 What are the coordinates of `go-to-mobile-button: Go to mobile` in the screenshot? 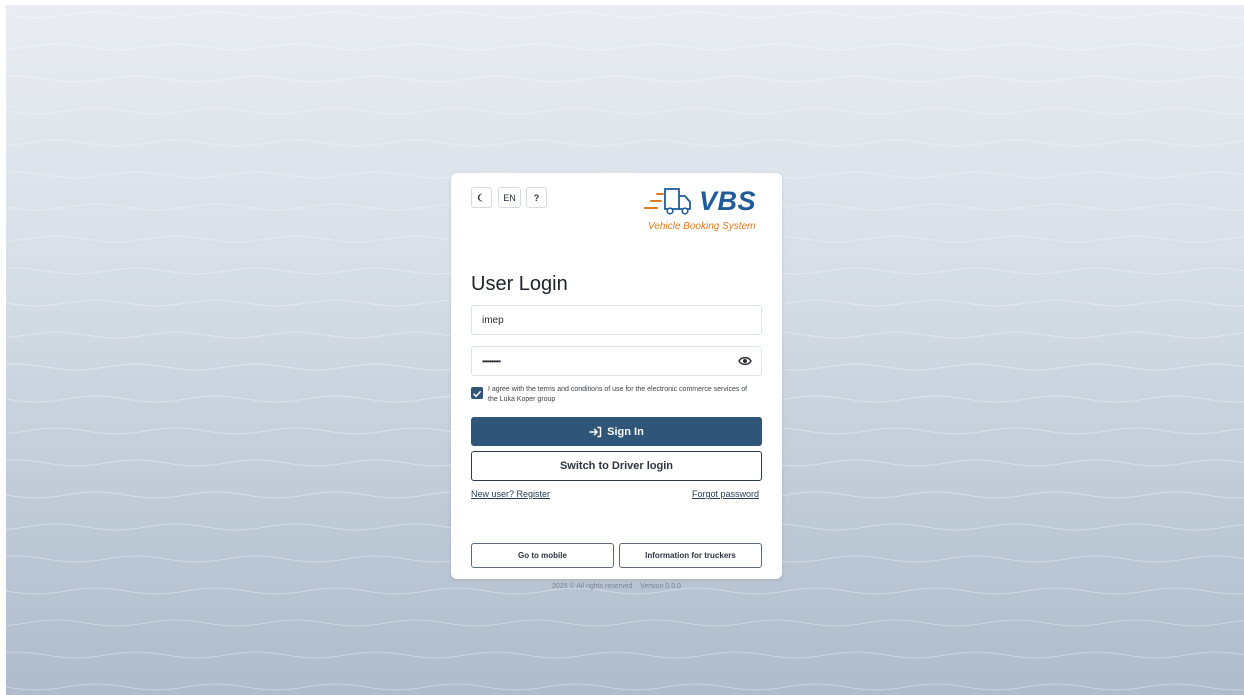 It's located at (542, 555).